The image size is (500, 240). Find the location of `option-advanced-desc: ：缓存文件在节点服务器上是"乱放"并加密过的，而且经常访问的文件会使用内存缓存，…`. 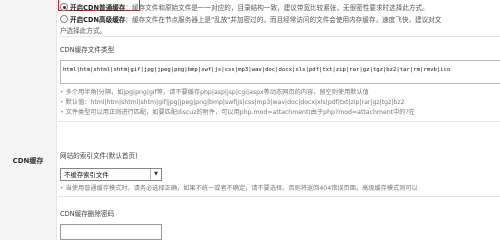

option-advanced-desc: ：缓存文件在节点服务器上是"乱放"并加密过的，而且经常访问的文件会使用内存缓存，… is located at coordinates (283, 20).